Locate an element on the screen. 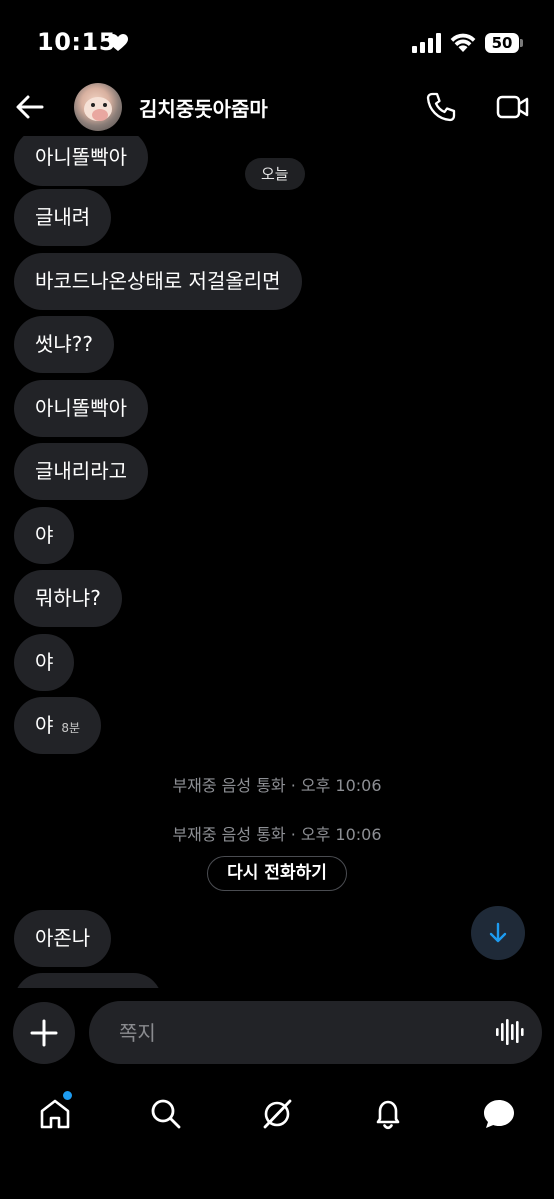  bottom-navigation is located at coordinates (277, 1115).